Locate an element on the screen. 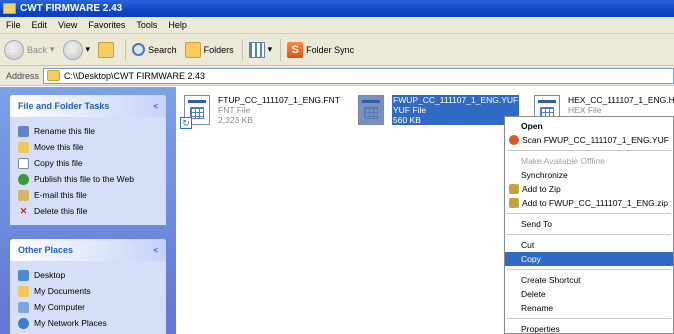  file-size: 560 KB is located at coordinates (456, 120).